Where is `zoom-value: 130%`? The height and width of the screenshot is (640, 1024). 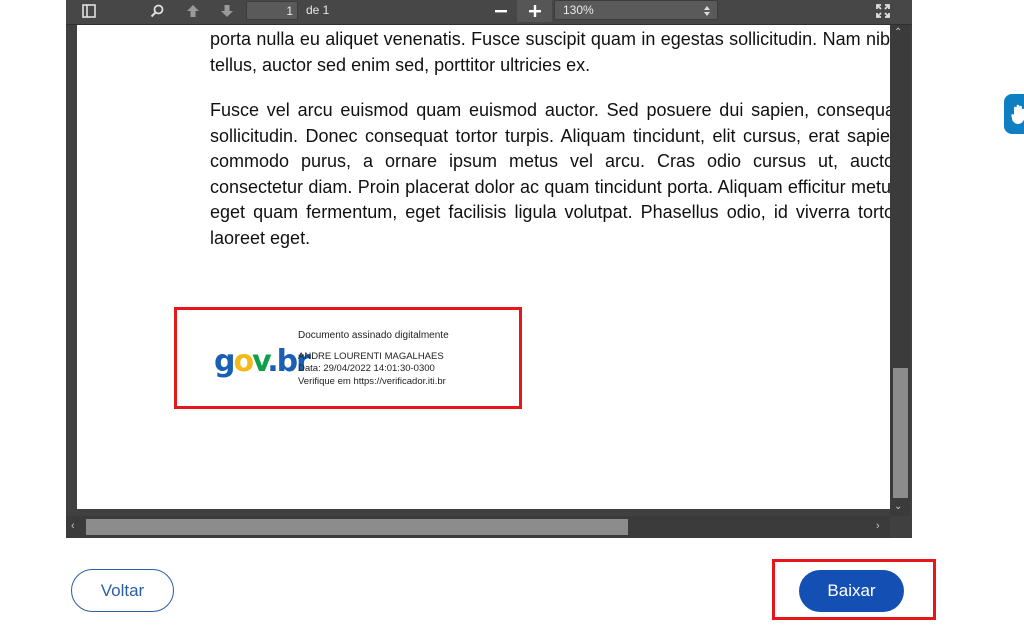
zoom-value: 130% is located at coordinates (578, 10).